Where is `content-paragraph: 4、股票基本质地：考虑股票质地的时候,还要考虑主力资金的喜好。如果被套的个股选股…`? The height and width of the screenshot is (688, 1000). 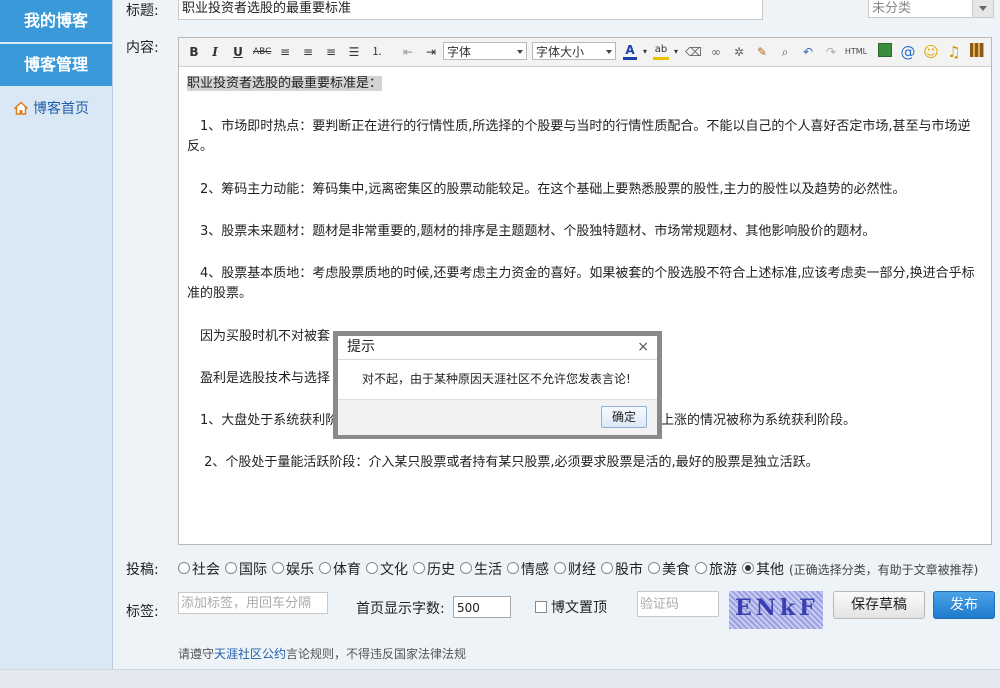
content-paragraph: 4、股票基本质地：考虑股票质地的时候,还要考虑主力资金的喜好。如果被套的个股选股… is located at coordinates (581, 283).